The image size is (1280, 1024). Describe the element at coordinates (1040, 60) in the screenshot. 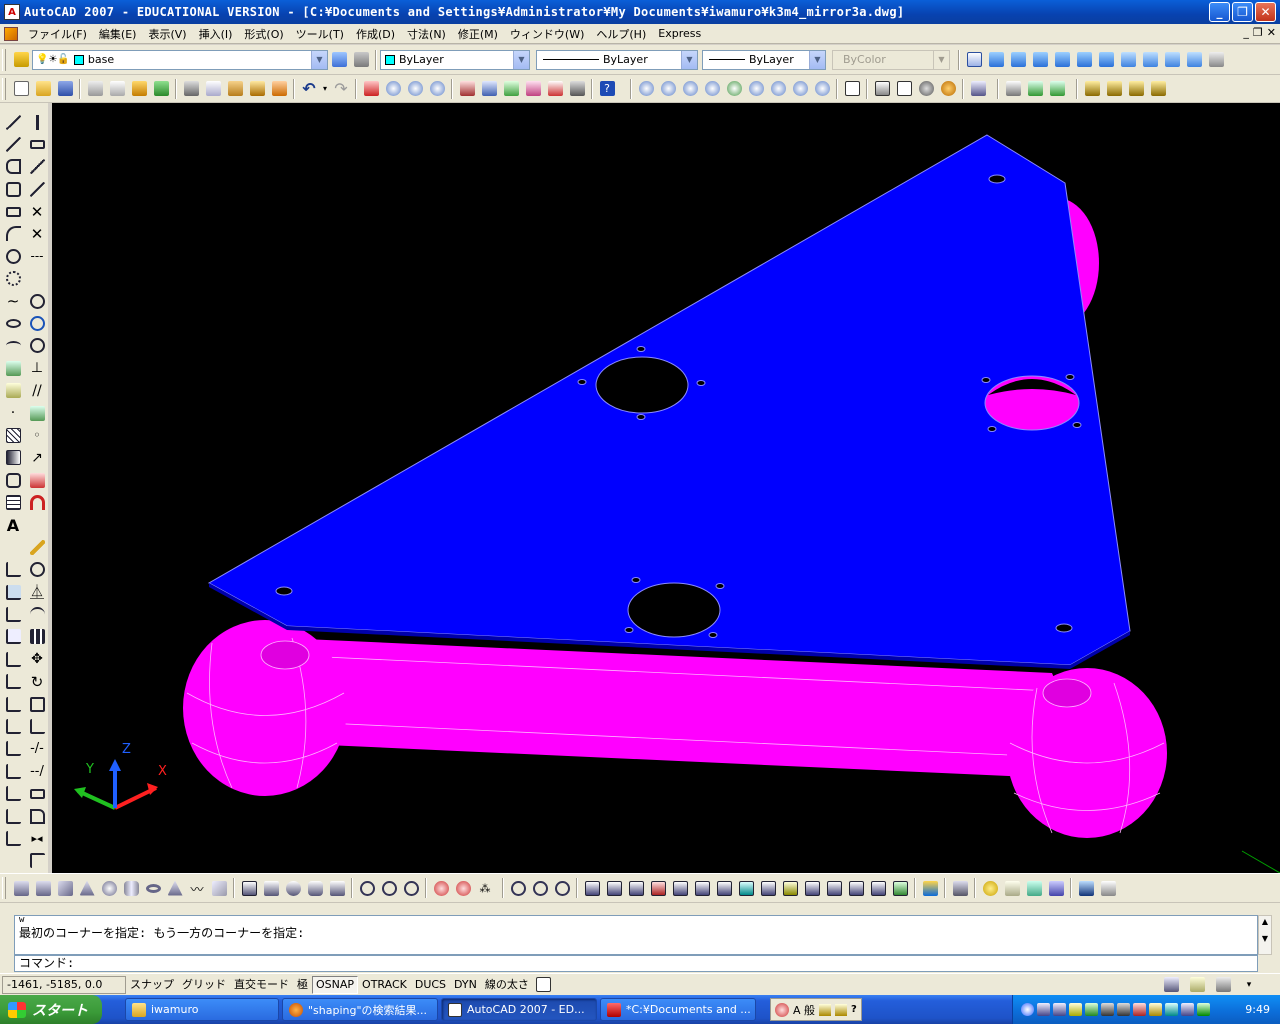

I see `left-view-icon` at that location.